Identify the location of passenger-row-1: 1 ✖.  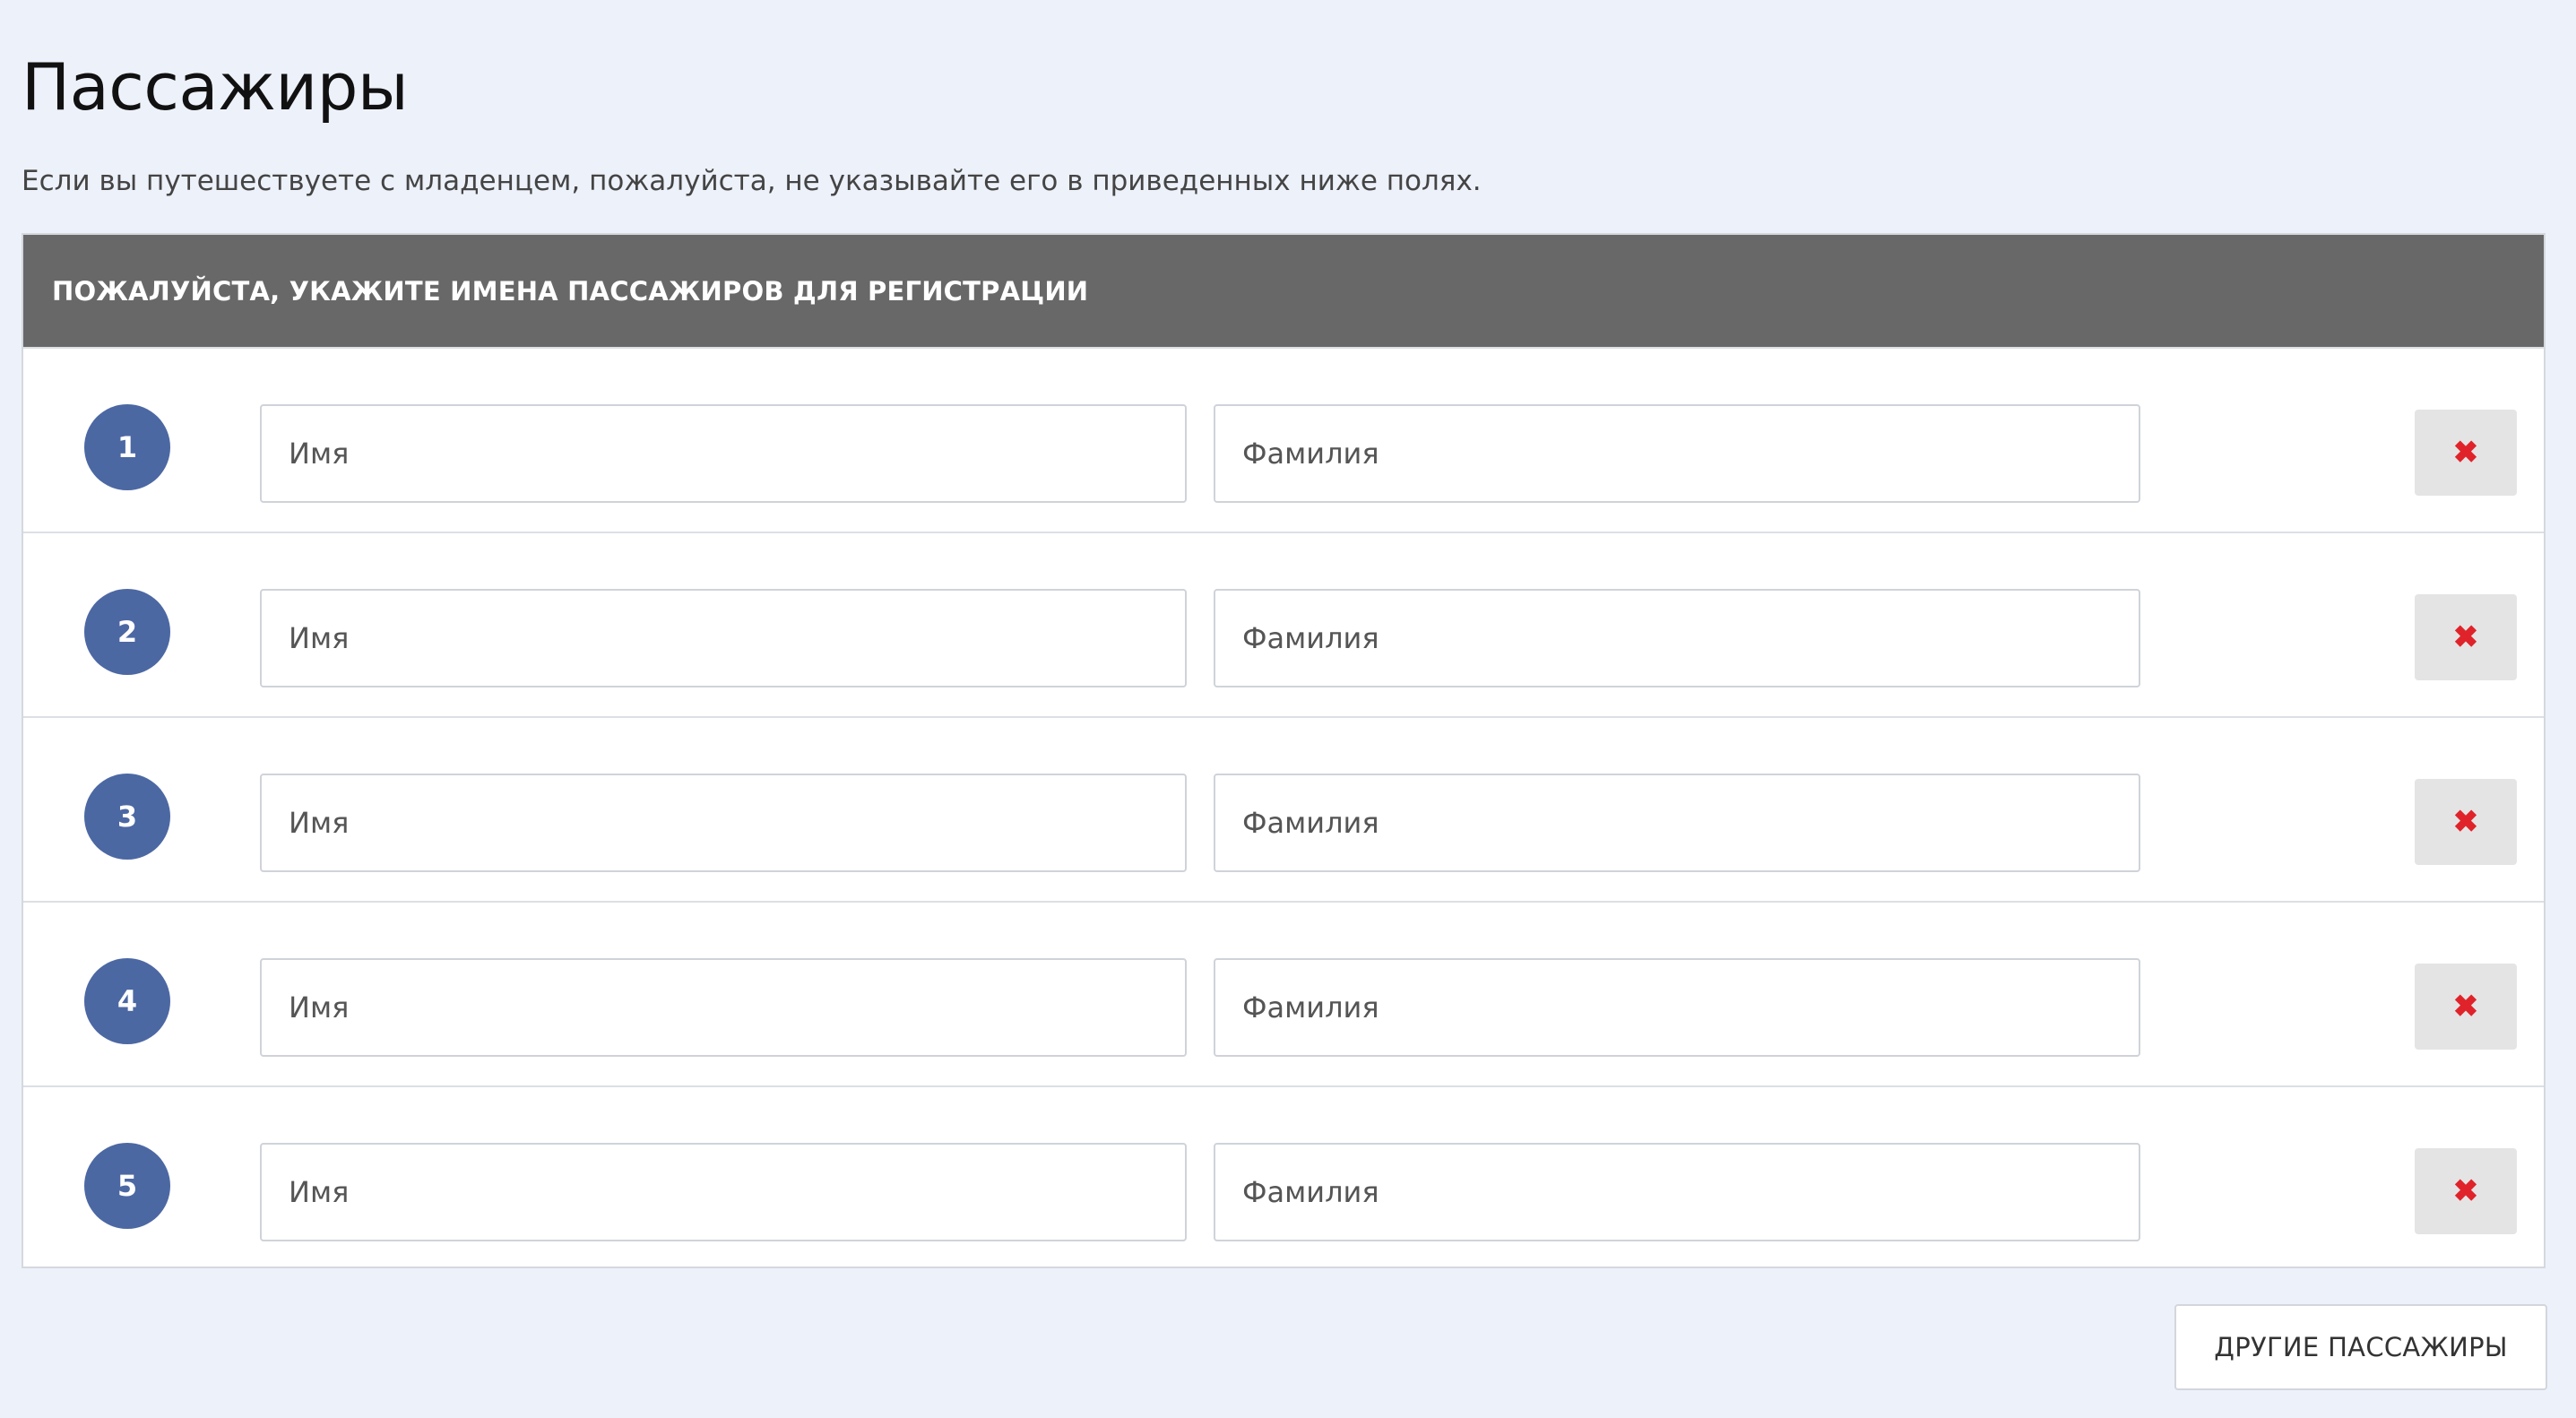
(1283, 440).